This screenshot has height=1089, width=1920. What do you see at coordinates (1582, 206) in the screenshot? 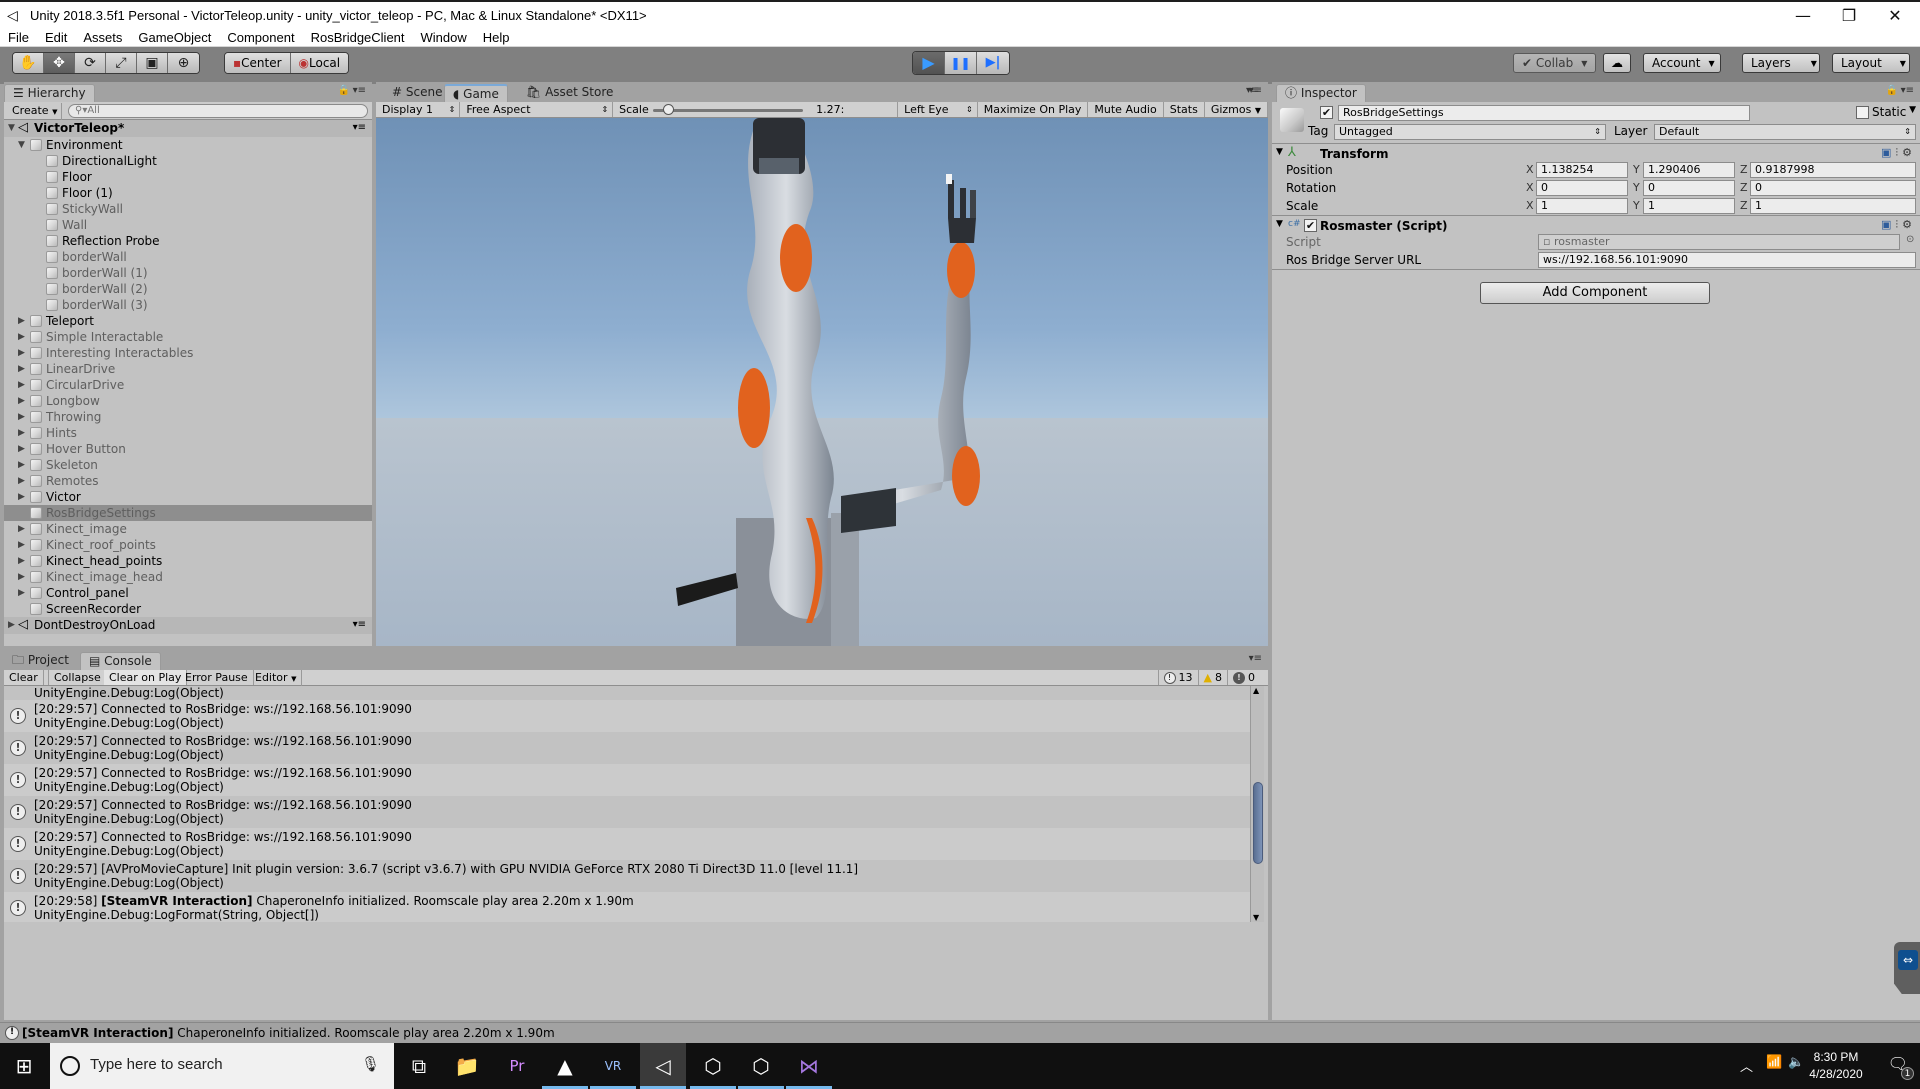
I see `scale-x-input: 1` at bounding box center [1582, 206].